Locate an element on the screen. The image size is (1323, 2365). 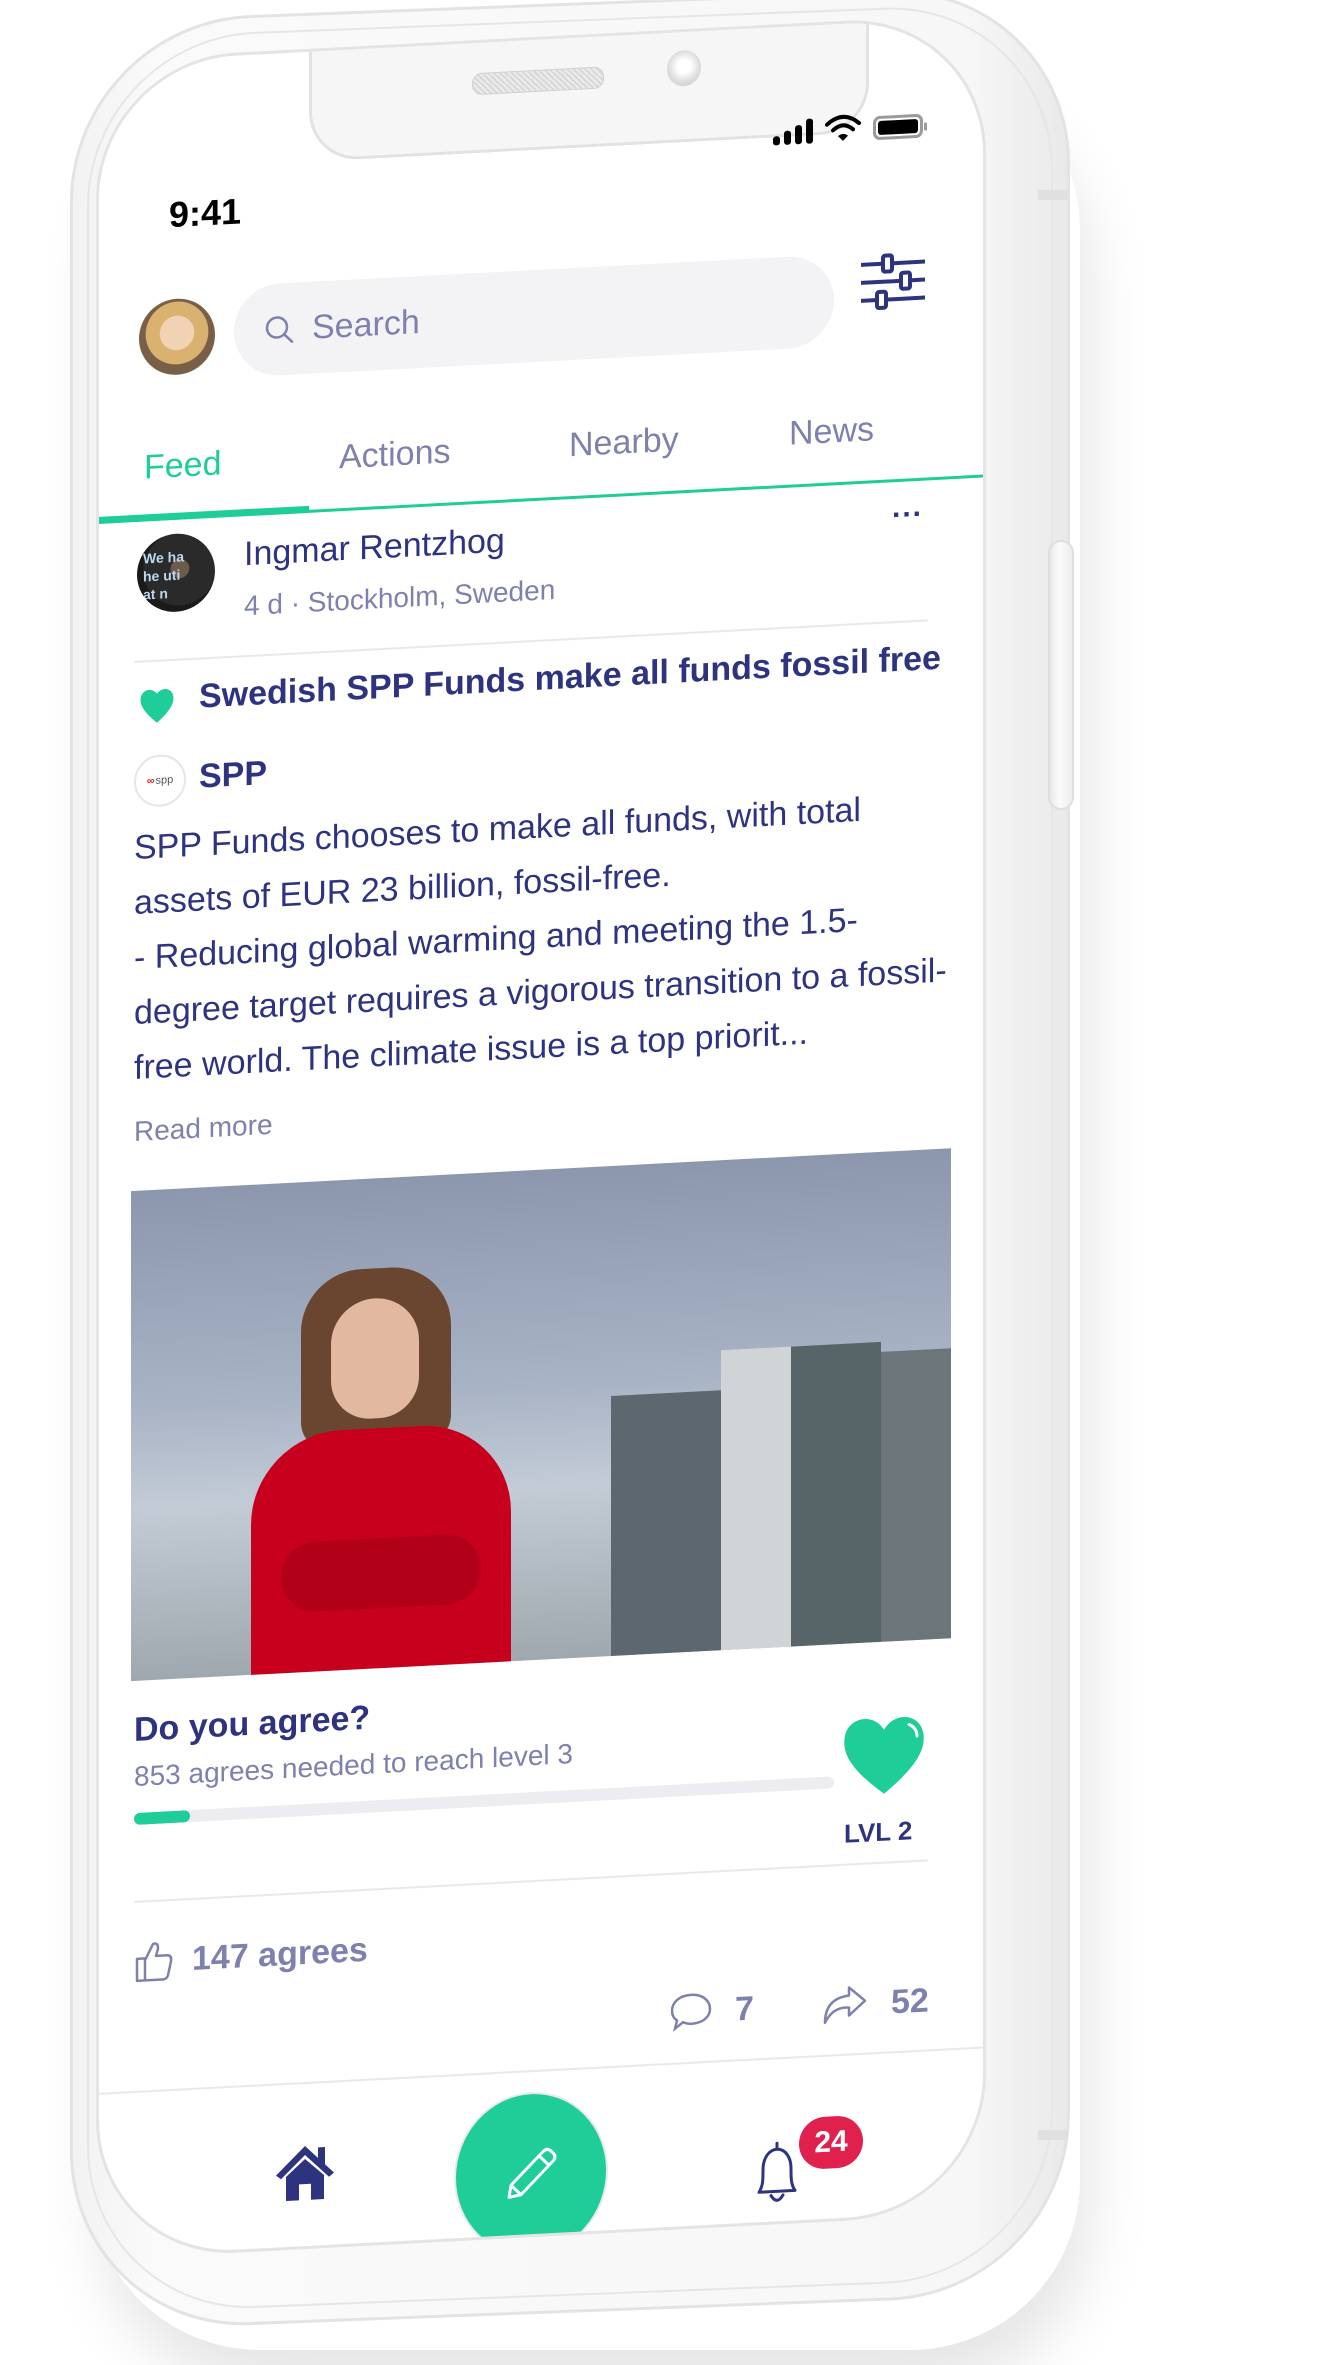
shares-stat: 52 is located at coordinates (874, 2003).